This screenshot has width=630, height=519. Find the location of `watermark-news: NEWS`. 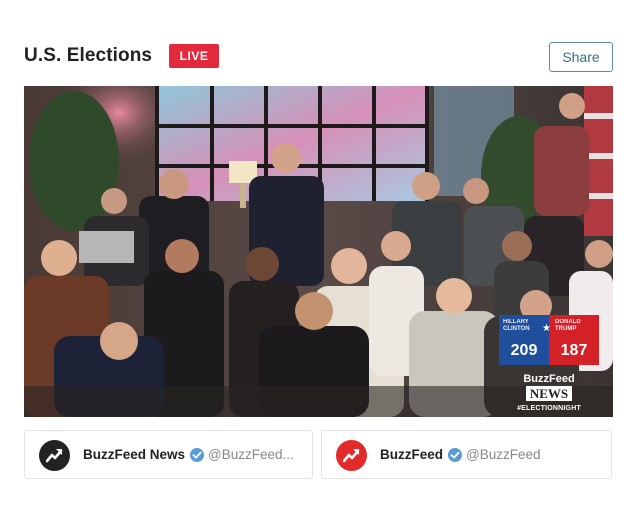

watermark-news: NEWS is located at coordinates (549, 393).